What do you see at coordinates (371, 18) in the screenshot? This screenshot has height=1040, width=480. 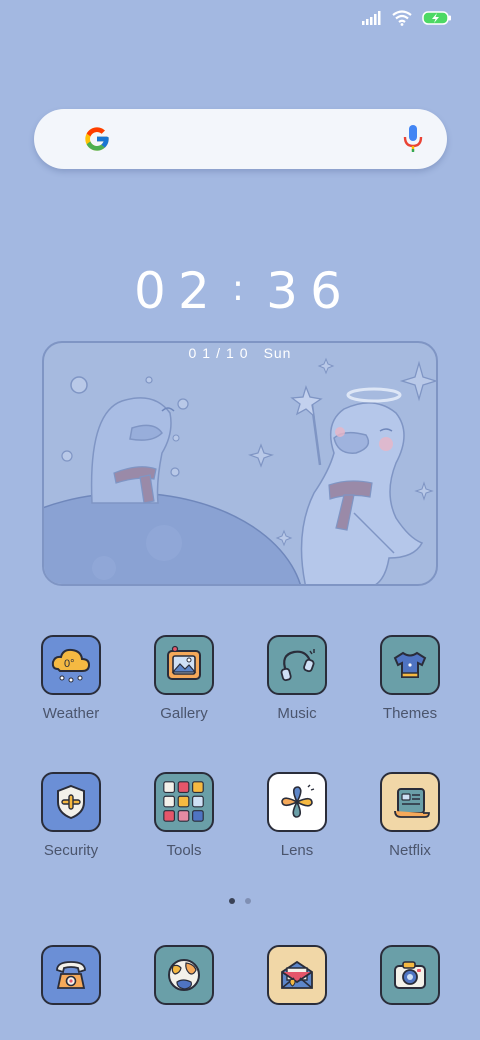 I see `signal-icon` at bounding box center [371, 18].